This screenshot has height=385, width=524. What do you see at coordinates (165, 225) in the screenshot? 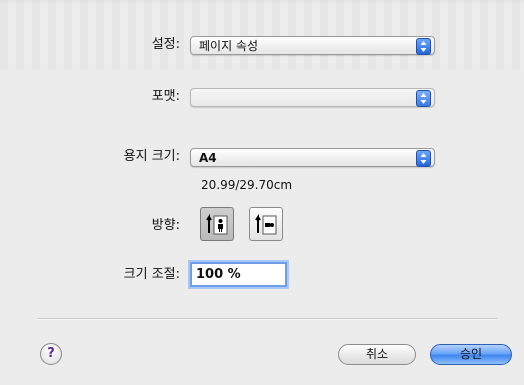
I see `orientation-label: 방향:` at bounding box center [165, 225].